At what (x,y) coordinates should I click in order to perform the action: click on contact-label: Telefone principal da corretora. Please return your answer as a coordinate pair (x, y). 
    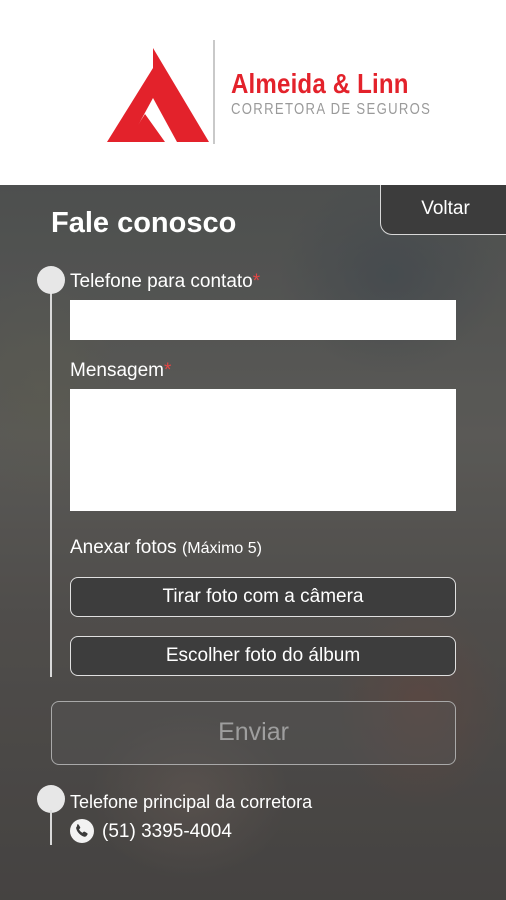
    Looking at the image, I should click on (191, 802).